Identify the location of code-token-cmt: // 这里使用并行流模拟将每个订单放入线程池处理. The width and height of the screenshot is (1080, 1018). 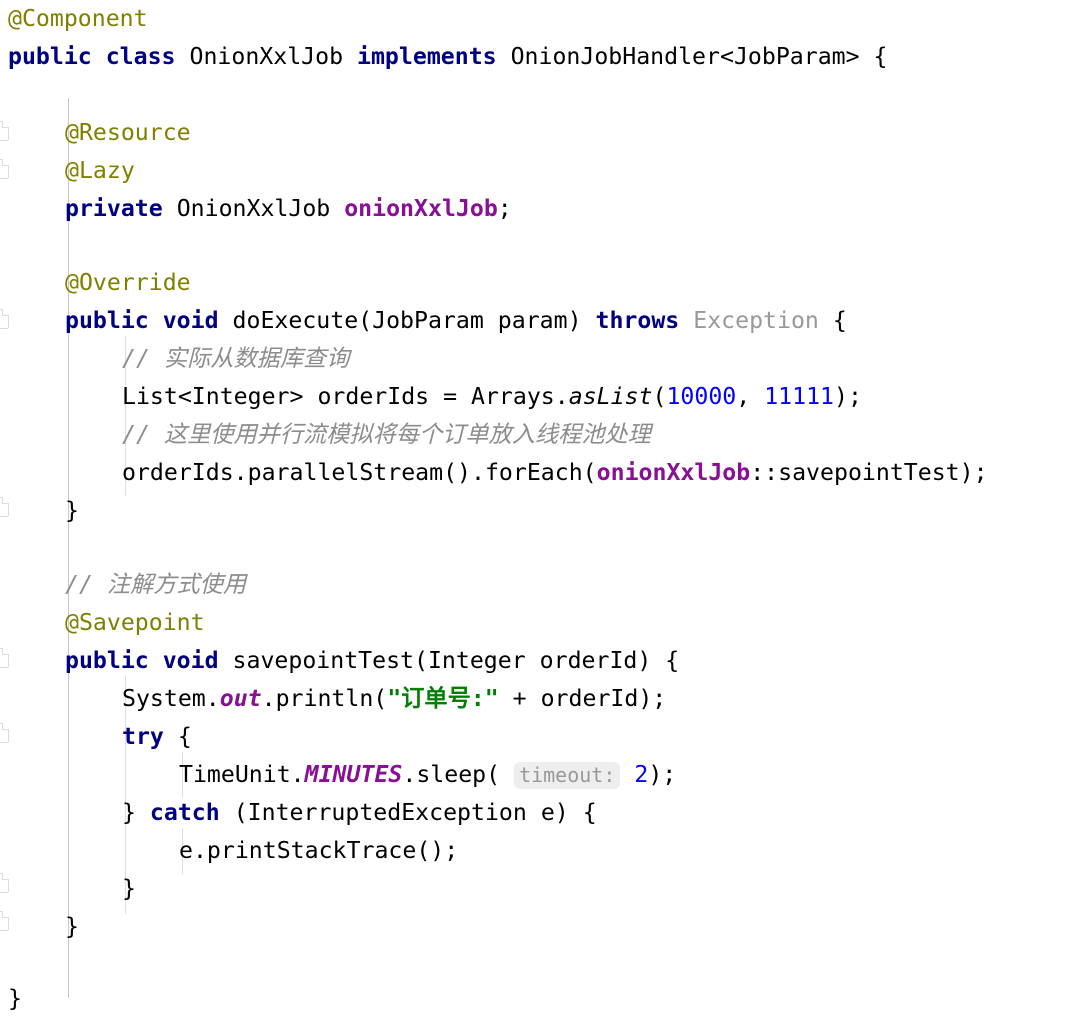
(386, 434).